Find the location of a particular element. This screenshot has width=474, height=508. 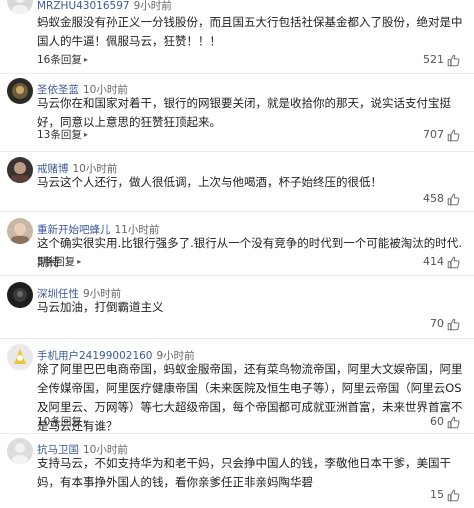

replies-link: 10条回复 ▸ is located at coordinates (62, 422).